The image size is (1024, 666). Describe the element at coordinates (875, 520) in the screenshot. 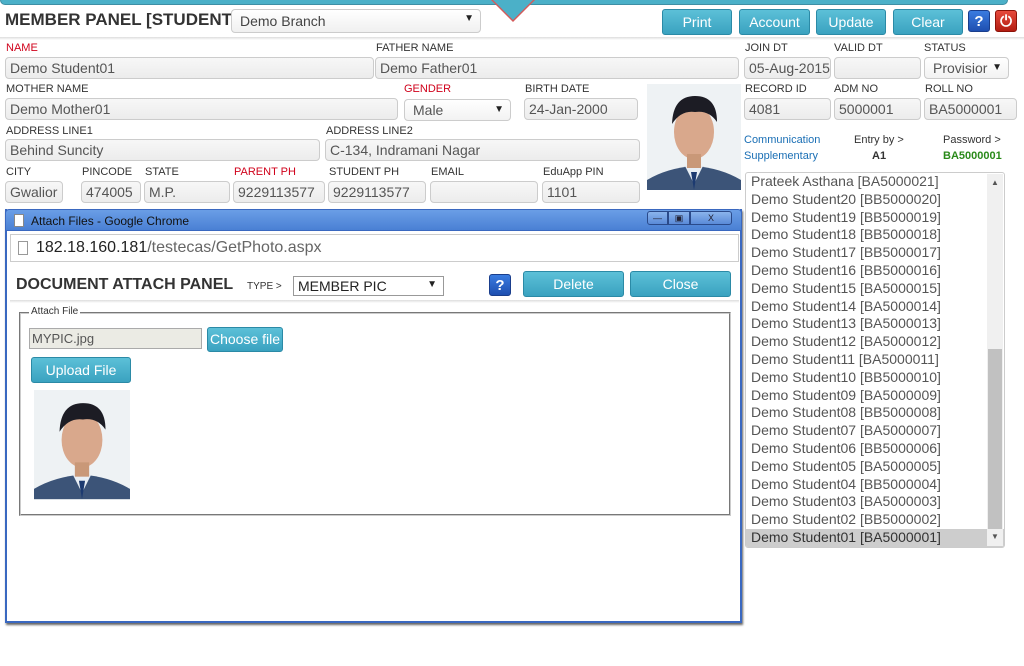

I see `student-list-item: Demo Student02 [BB5000002]` at that location.